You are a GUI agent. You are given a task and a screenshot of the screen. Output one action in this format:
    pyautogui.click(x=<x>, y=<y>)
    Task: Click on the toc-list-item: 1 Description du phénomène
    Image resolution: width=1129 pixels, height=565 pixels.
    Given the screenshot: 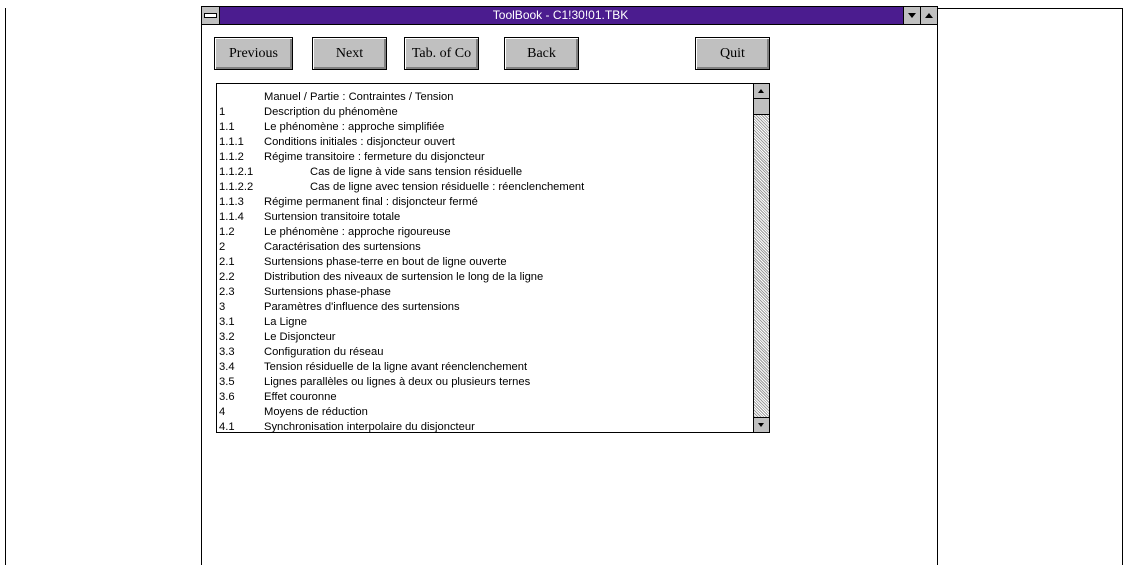 What is the action you would take?
    pyautogui.click(x=485, y=112)
    